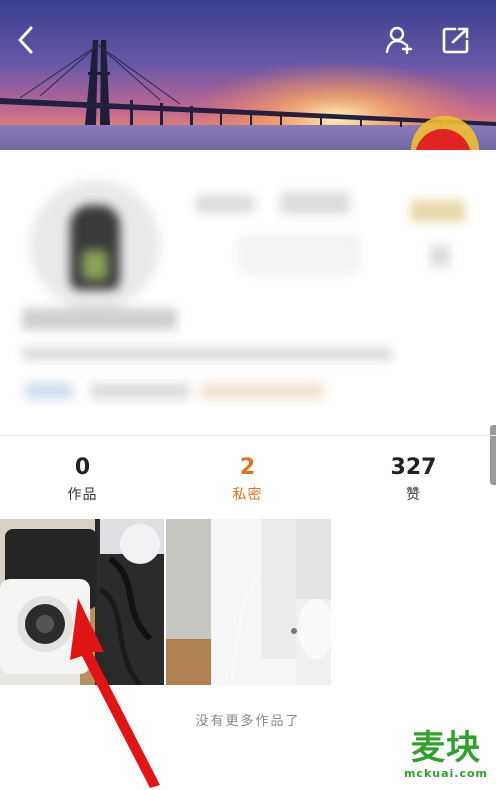  I want to click on works-label: 作品, so click(82, 495).